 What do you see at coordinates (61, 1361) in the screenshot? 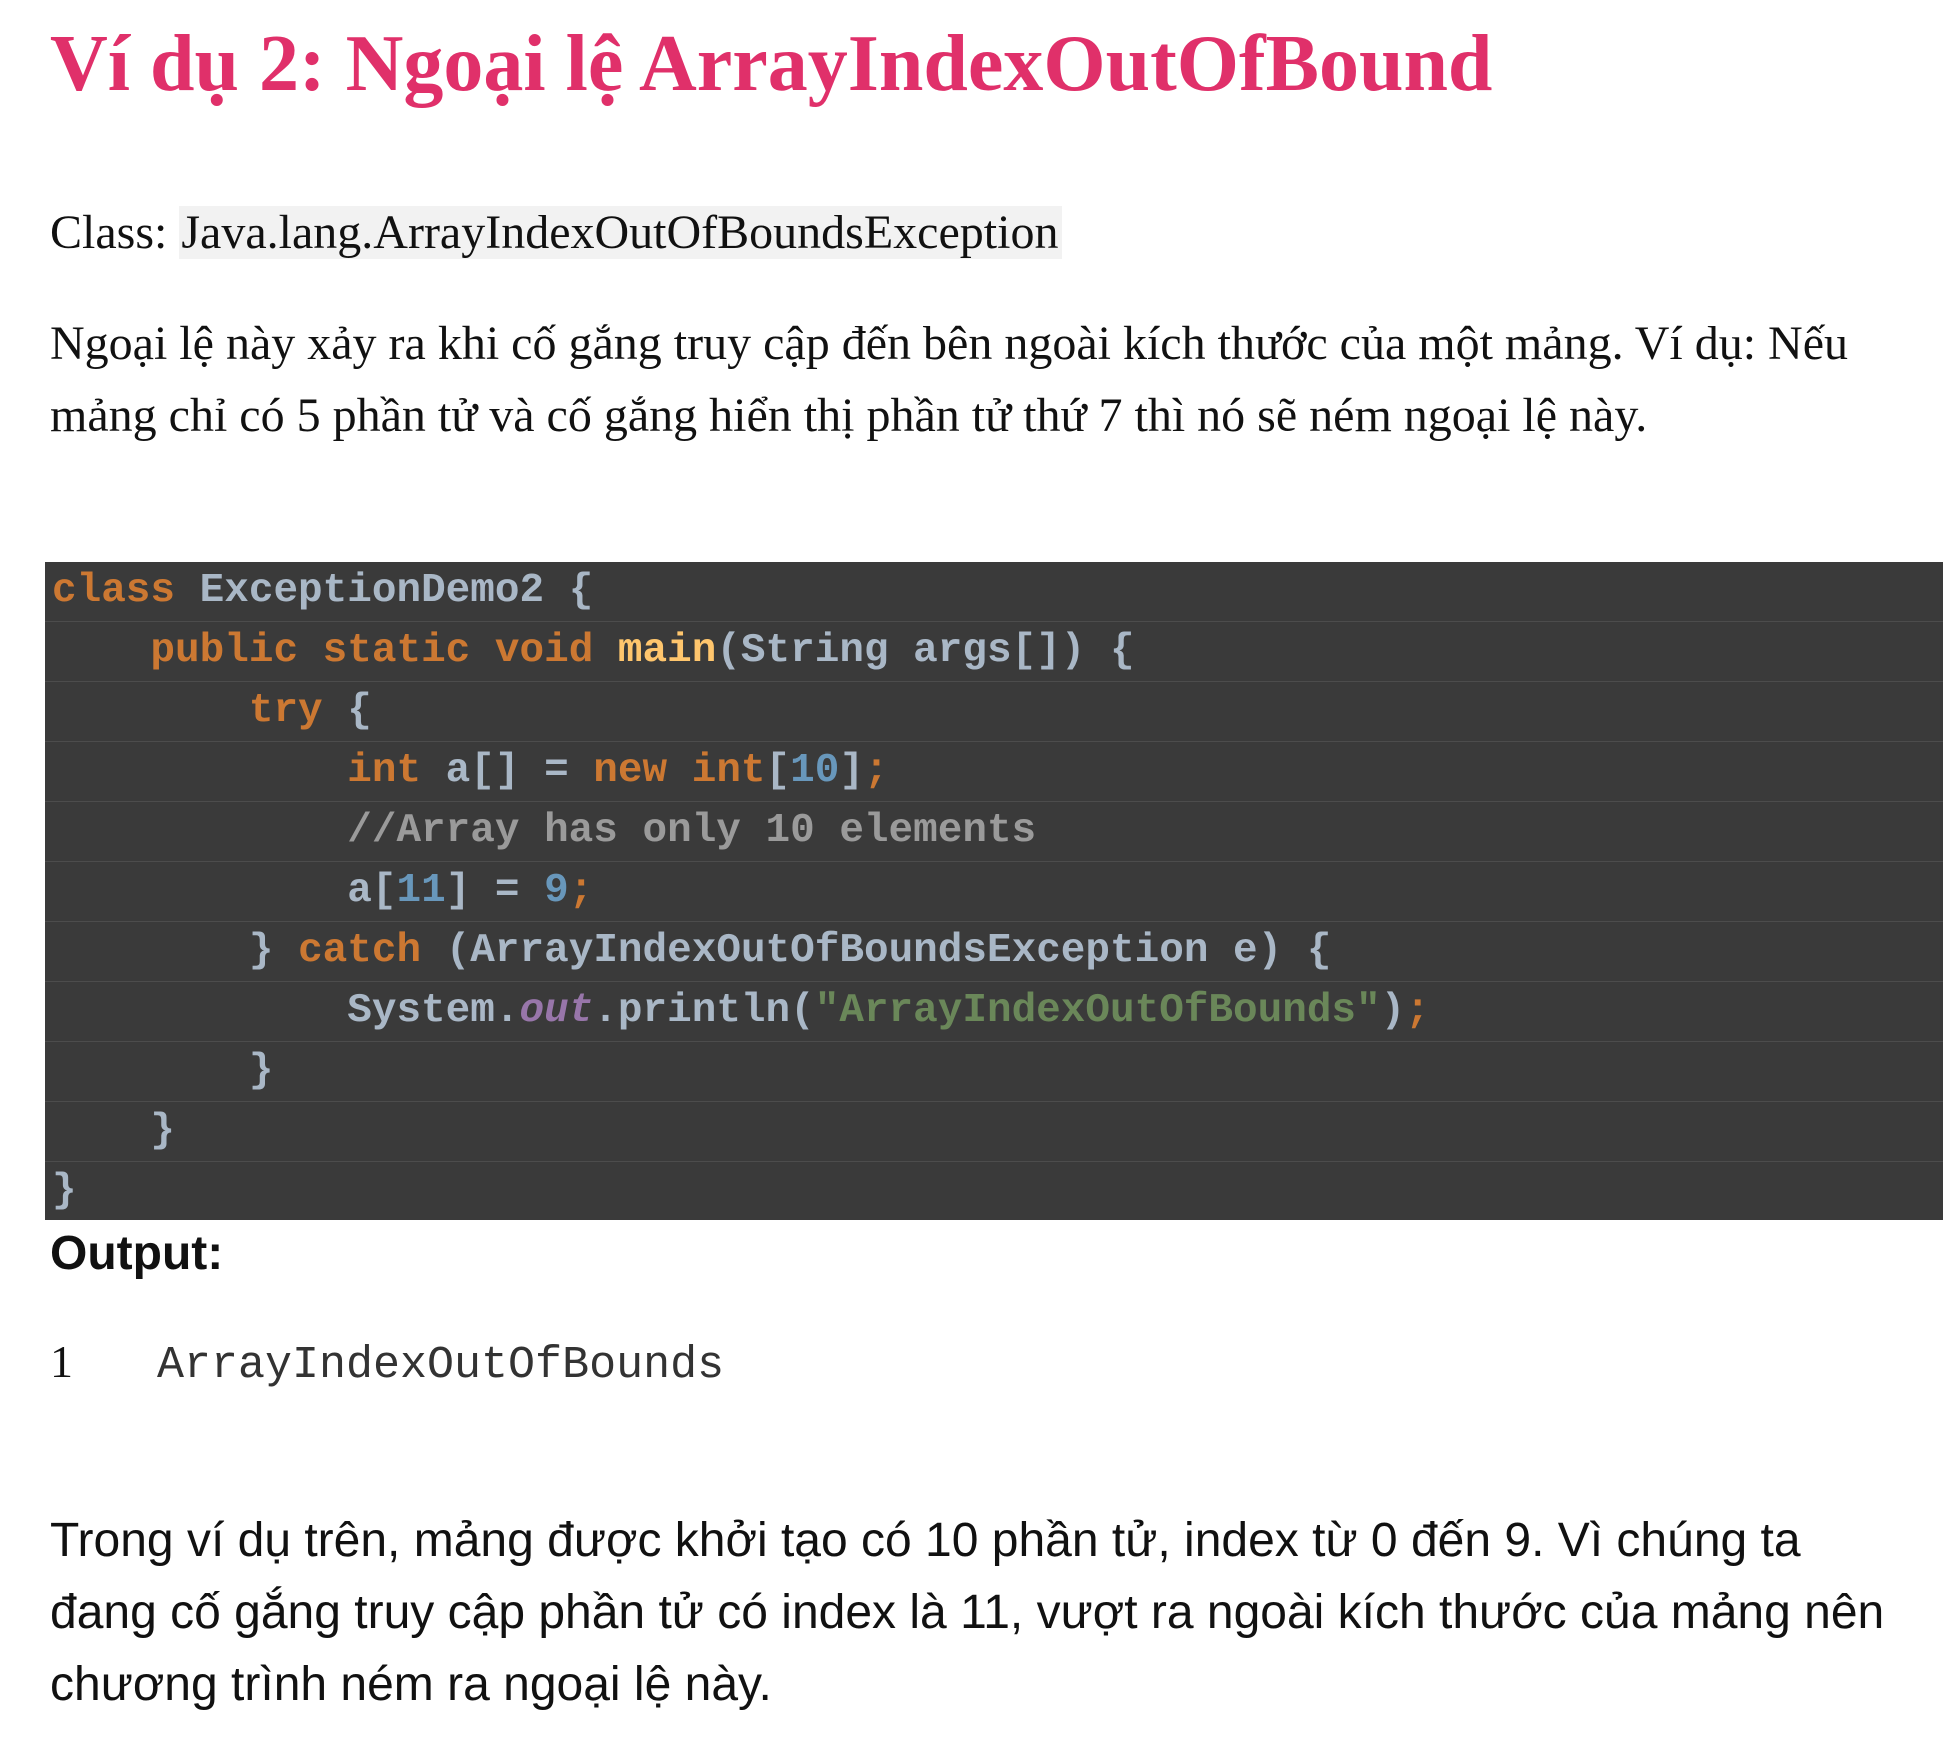
I see `output-line-number: 1` at bounding box center [61, 1361].